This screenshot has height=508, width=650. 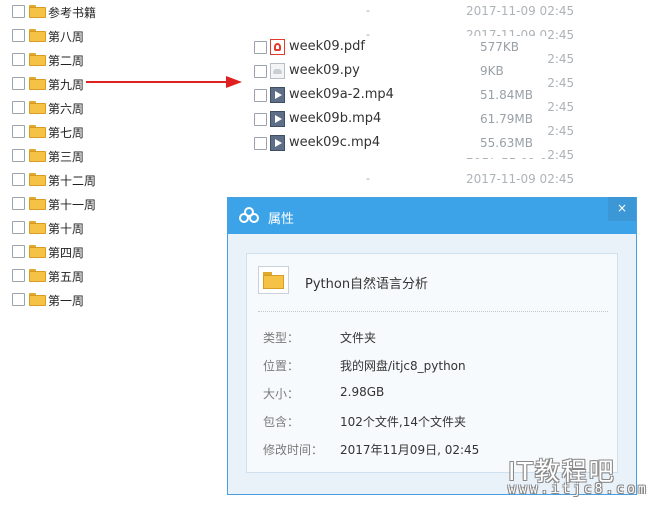 I want to click on arrow-head, so click(x=234, y=82).